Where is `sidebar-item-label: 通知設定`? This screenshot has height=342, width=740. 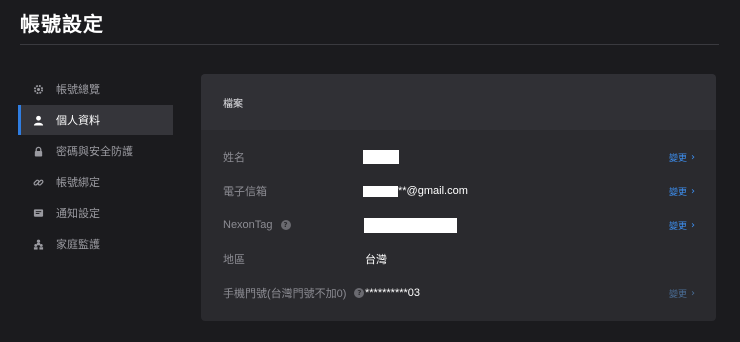 sidebar-item-label: 通知設定 is located at coordinates (78, 214).